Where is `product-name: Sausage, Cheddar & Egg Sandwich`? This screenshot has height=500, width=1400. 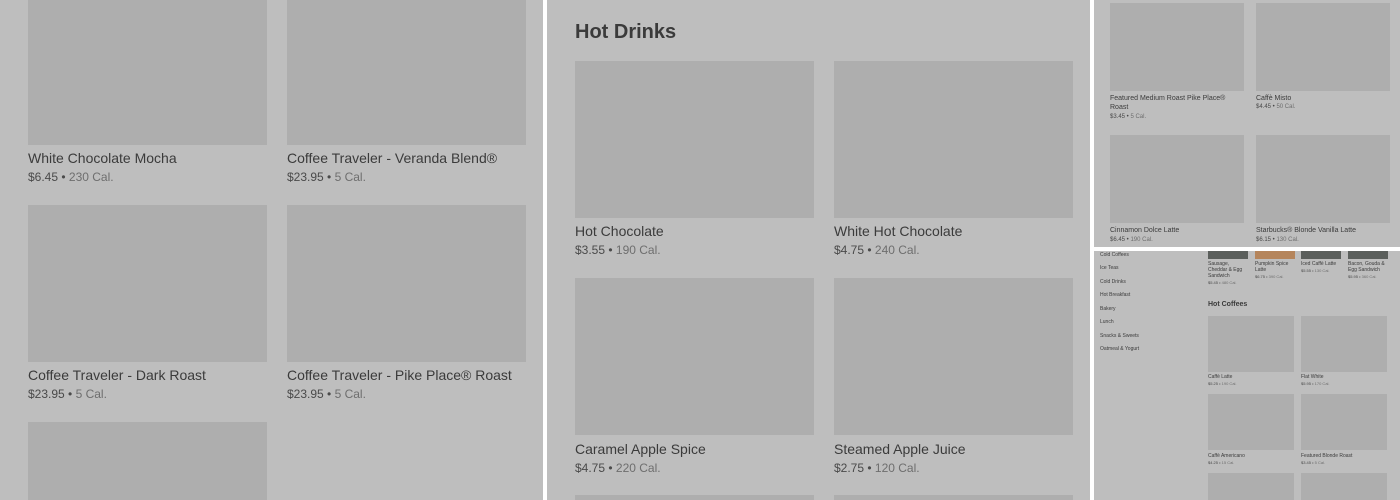 product-name: Sausage, Cheddar & Egg Sandwich is located at coordinates (1228, 270).